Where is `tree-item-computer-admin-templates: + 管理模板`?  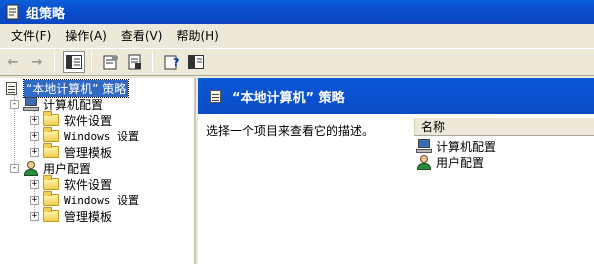 tree-item-computer-admin-templates: + 管理模板 is located at coordinates (71, 151).